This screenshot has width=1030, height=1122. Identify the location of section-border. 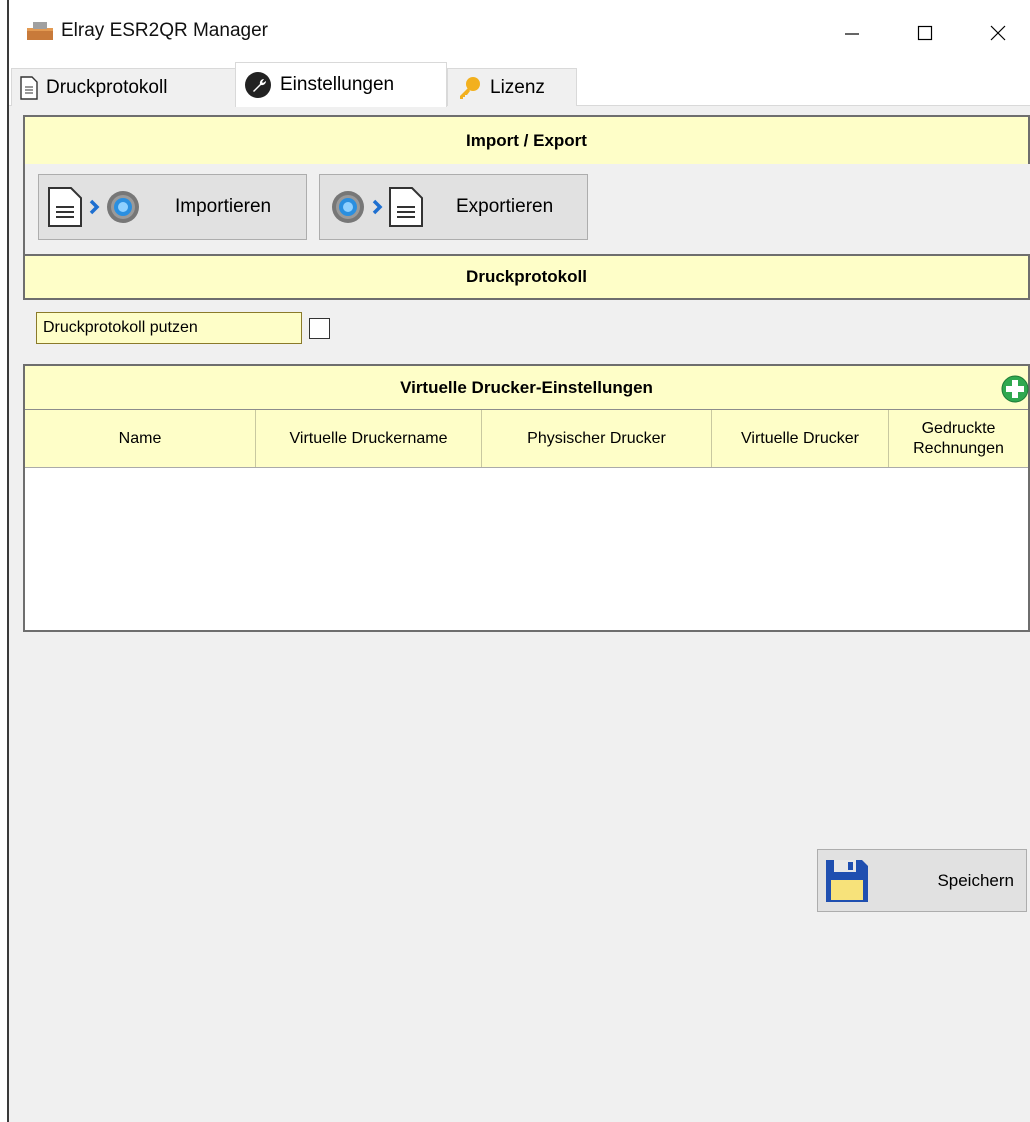
(24, 209).